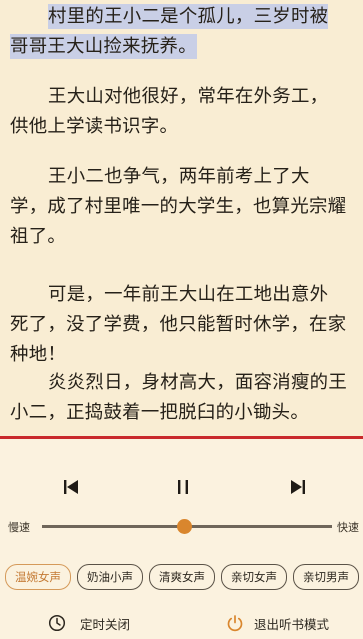 This screenshot has height=639, width=363. What do you see at coordinates (198, 382) in the screenshot?
I see `text-line-content: 炎炎烈日，身材高大，面容消瘦的王` at bounding box center [198, 382].